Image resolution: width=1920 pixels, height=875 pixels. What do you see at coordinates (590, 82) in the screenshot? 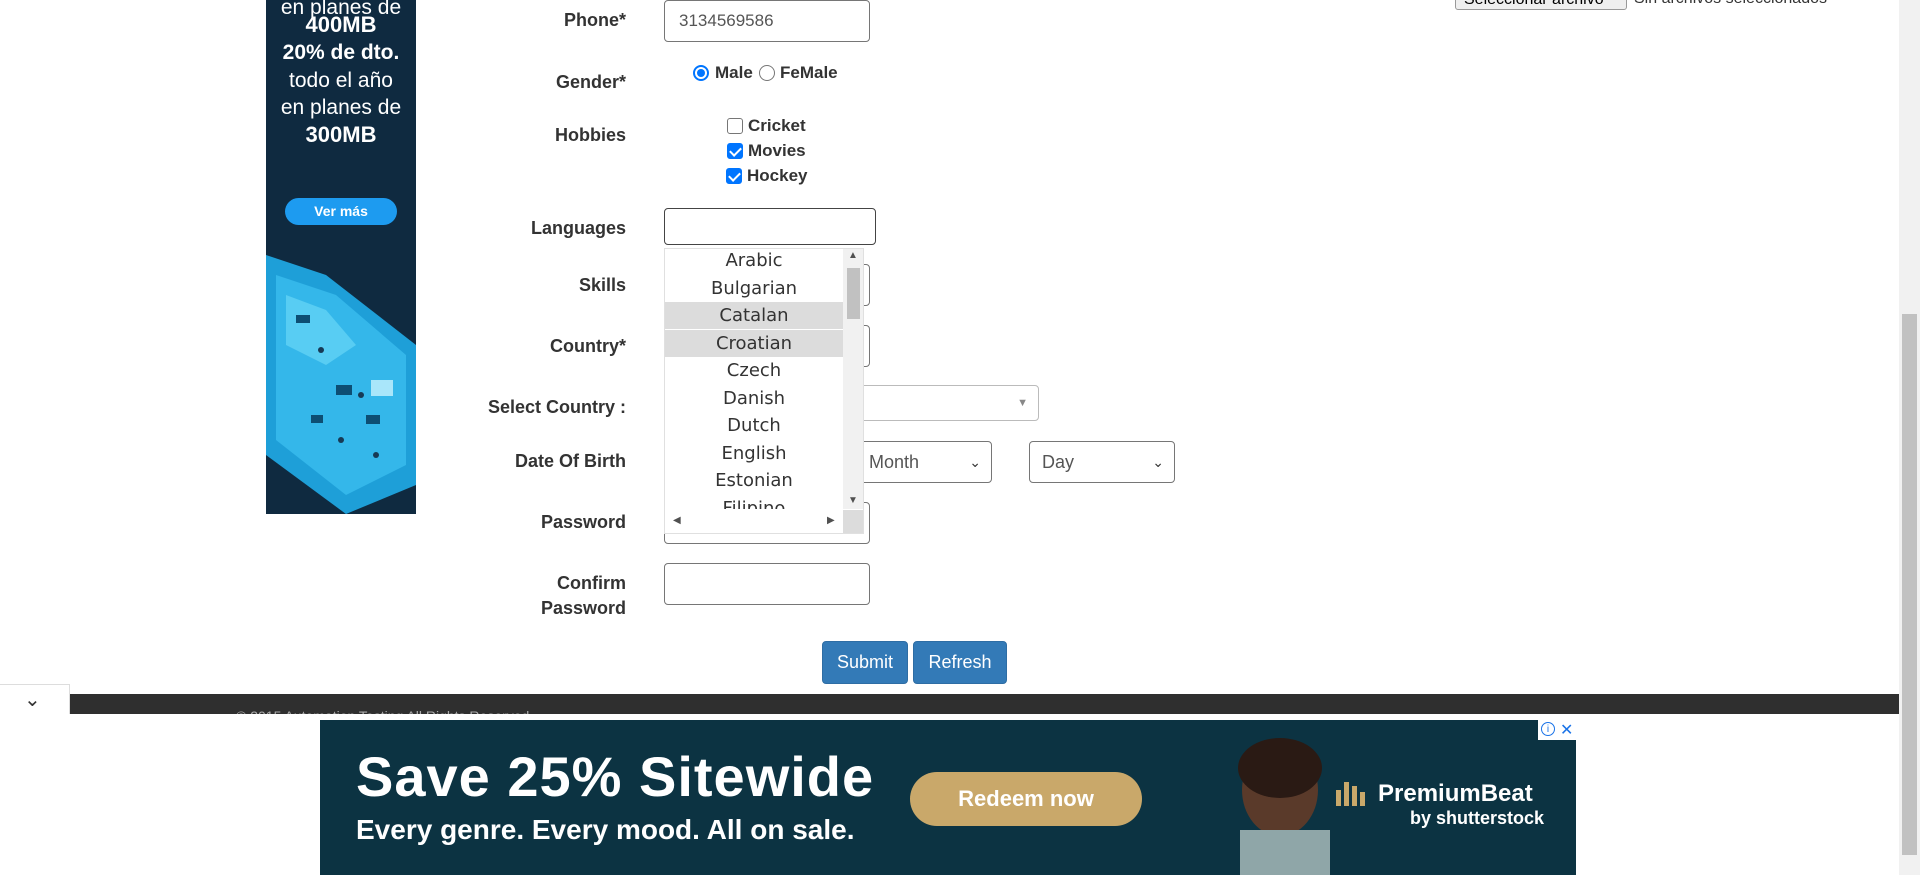
I see `gender-label: Gender*` at bounding box center [590, 82].